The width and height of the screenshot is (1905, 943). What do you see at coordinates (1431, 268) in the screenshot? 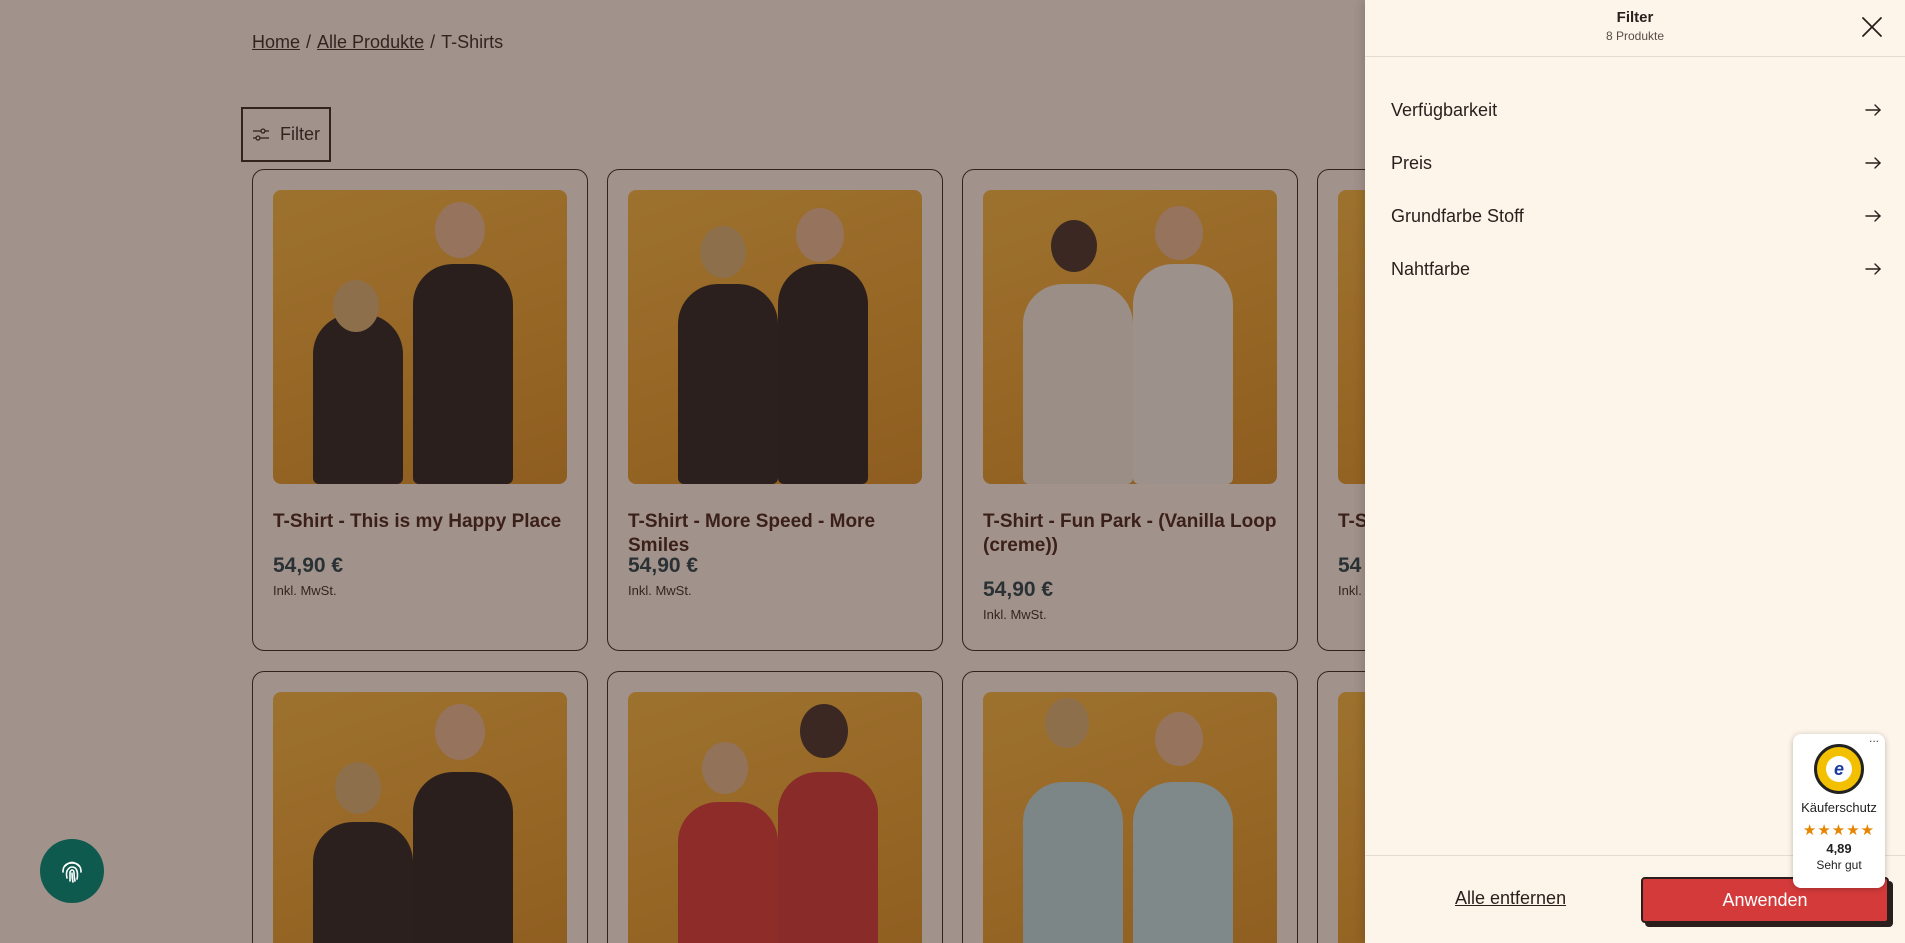
I see `filter-item-label: Nahtfarbe` at bounding box center [1431, 268].